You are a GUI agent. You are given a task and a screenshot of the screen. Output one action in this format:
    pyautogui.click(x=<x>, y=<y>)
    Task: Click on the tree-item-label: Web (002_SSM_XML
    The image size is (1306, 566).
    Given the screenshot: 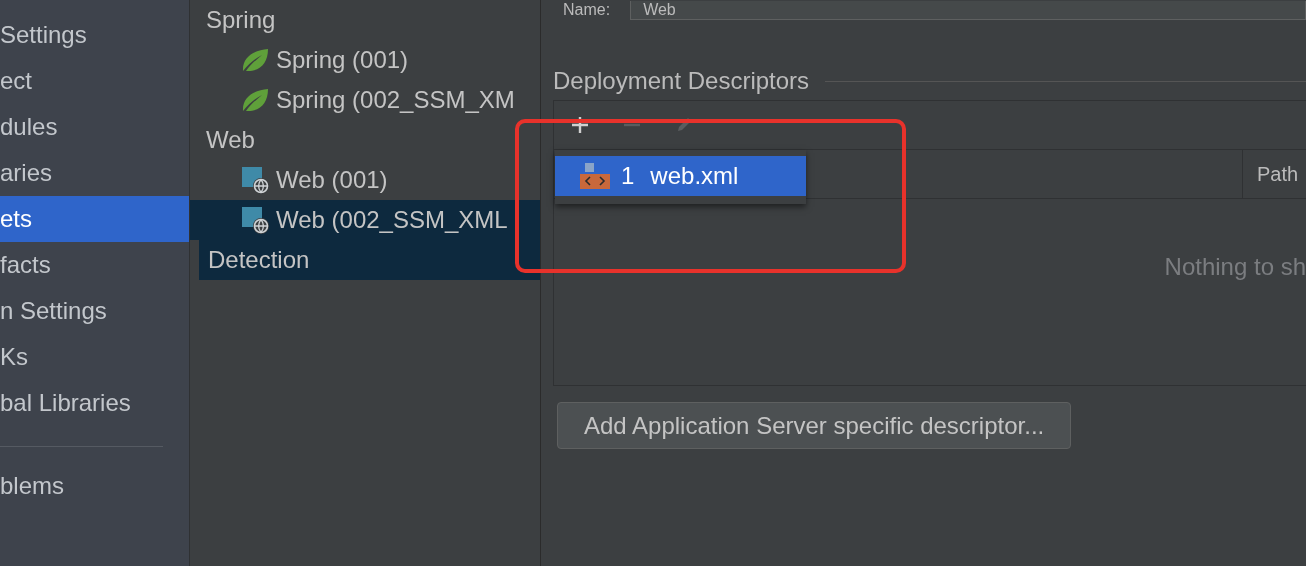 What is the action you would take?
    pyautogui.click(x=392, y=220)
    